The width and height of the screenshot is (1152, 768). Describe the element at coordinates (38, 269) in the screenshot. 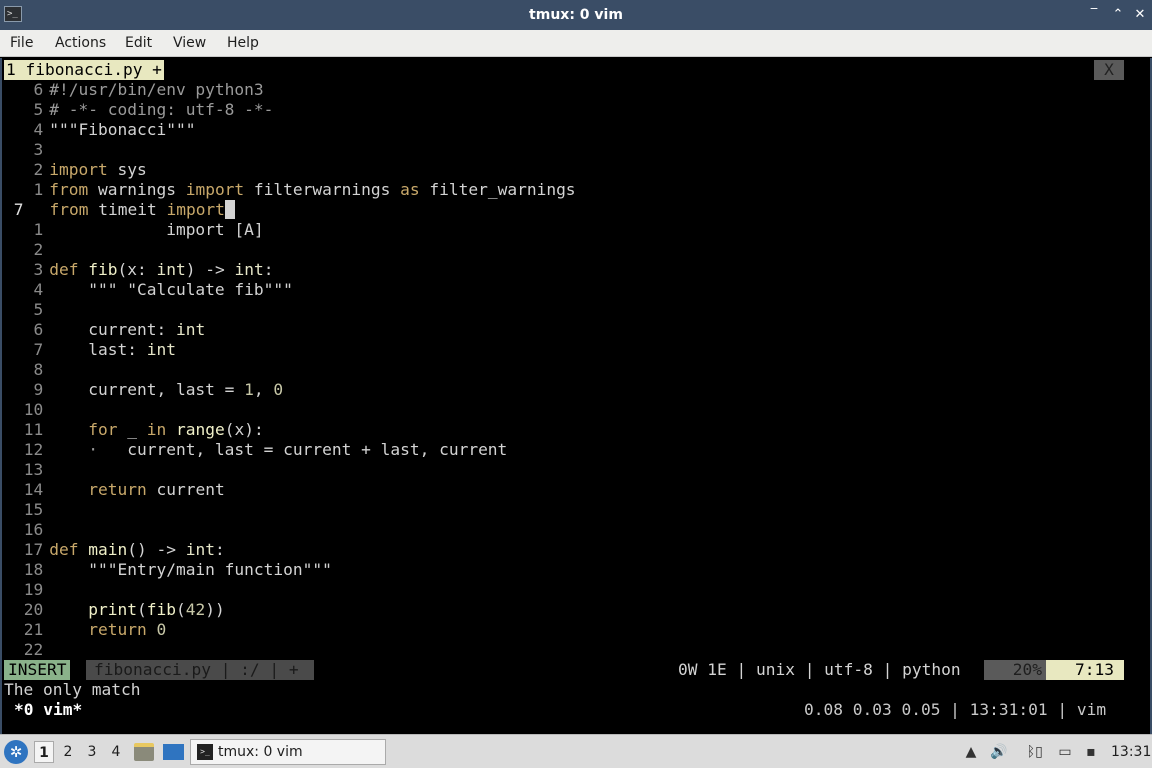

I see `line-number: 3` at that location.